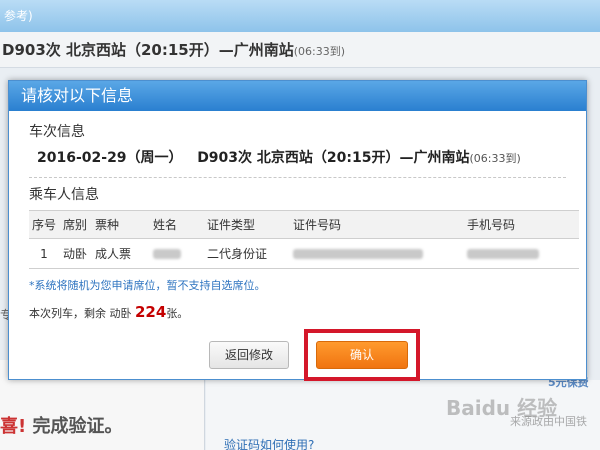 This screenshot has height=450, width=600. What do you see at coordinates (297, 359) in the screenshot?
I see `dialog-button-row: 返回修改 确认` at bounding box center [297, 359].